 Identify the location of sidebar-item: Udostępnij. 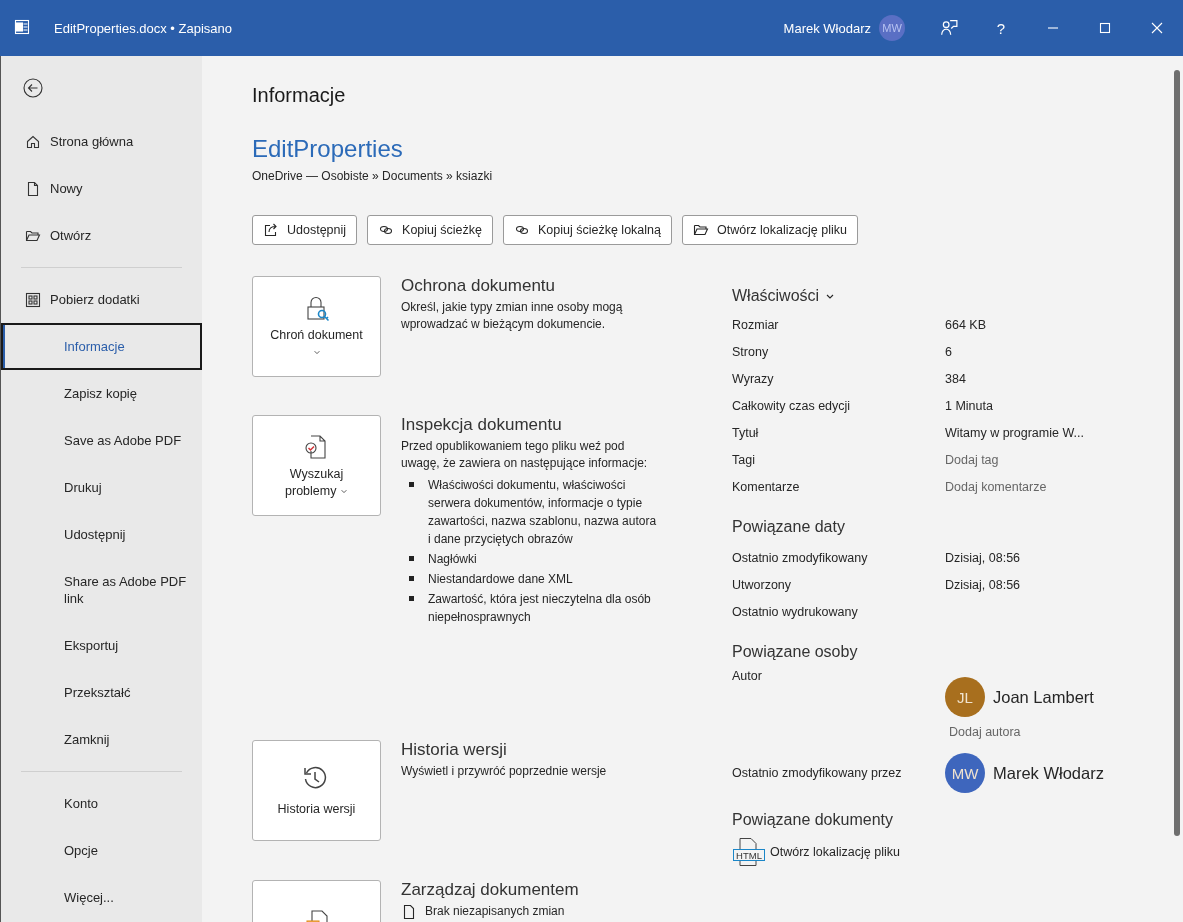
(101, 534).